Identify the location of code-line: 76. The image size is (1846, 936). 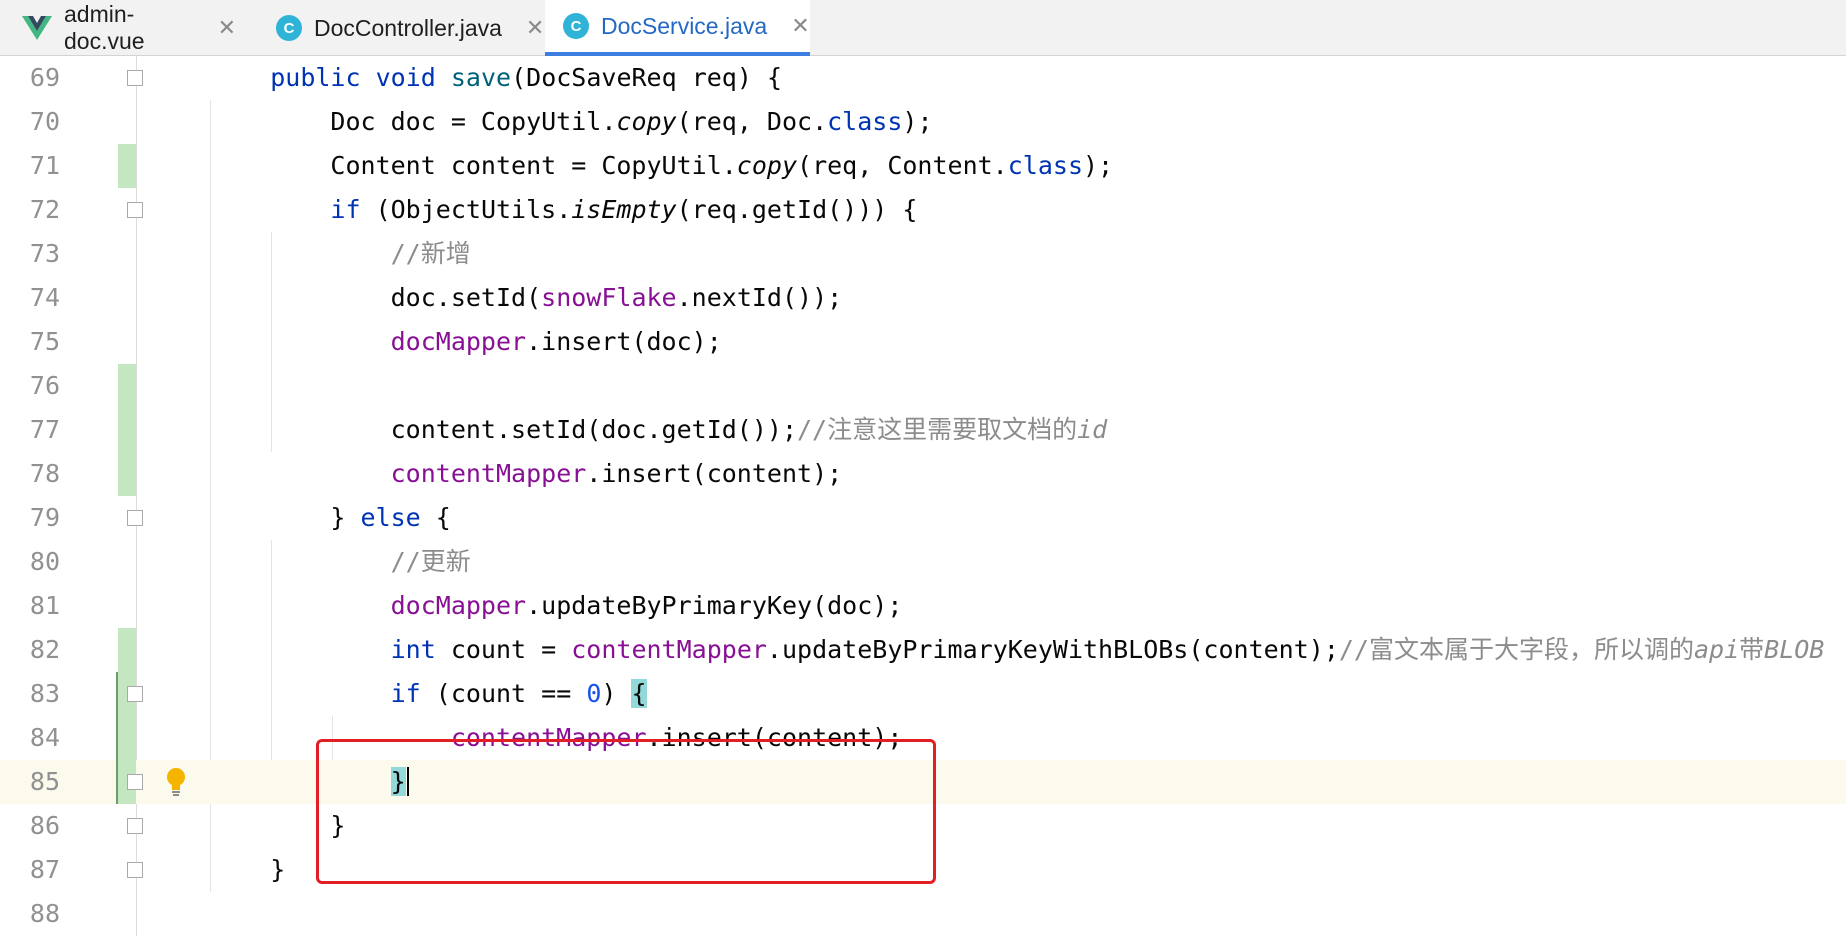
(923, 386).